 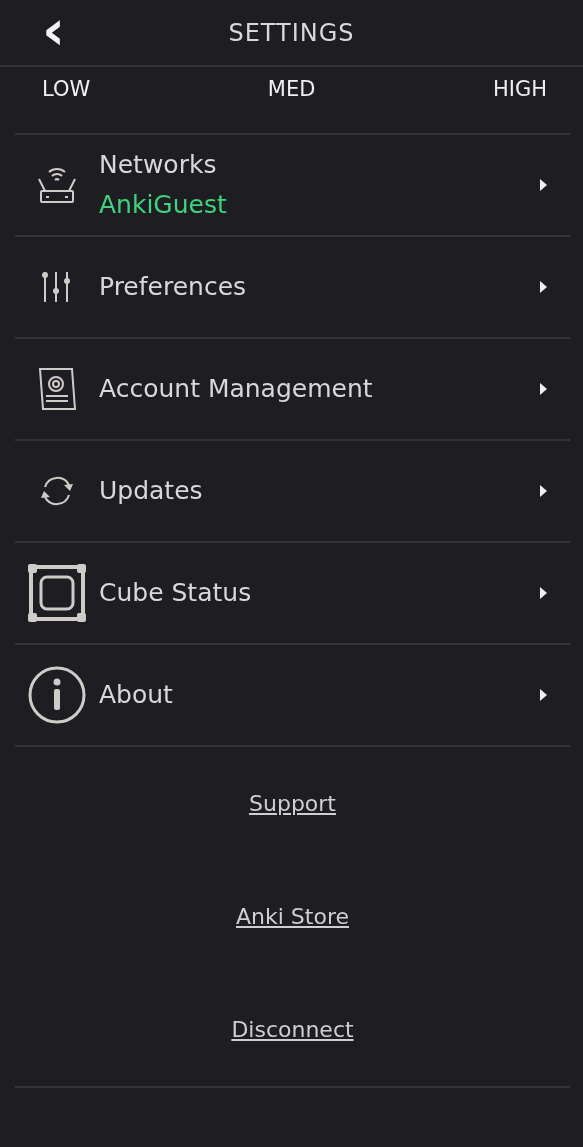 What do you see at coordinates (291, 89) in the screenshot?
I see `quality-label: MED` at bounding box center [291, 89].